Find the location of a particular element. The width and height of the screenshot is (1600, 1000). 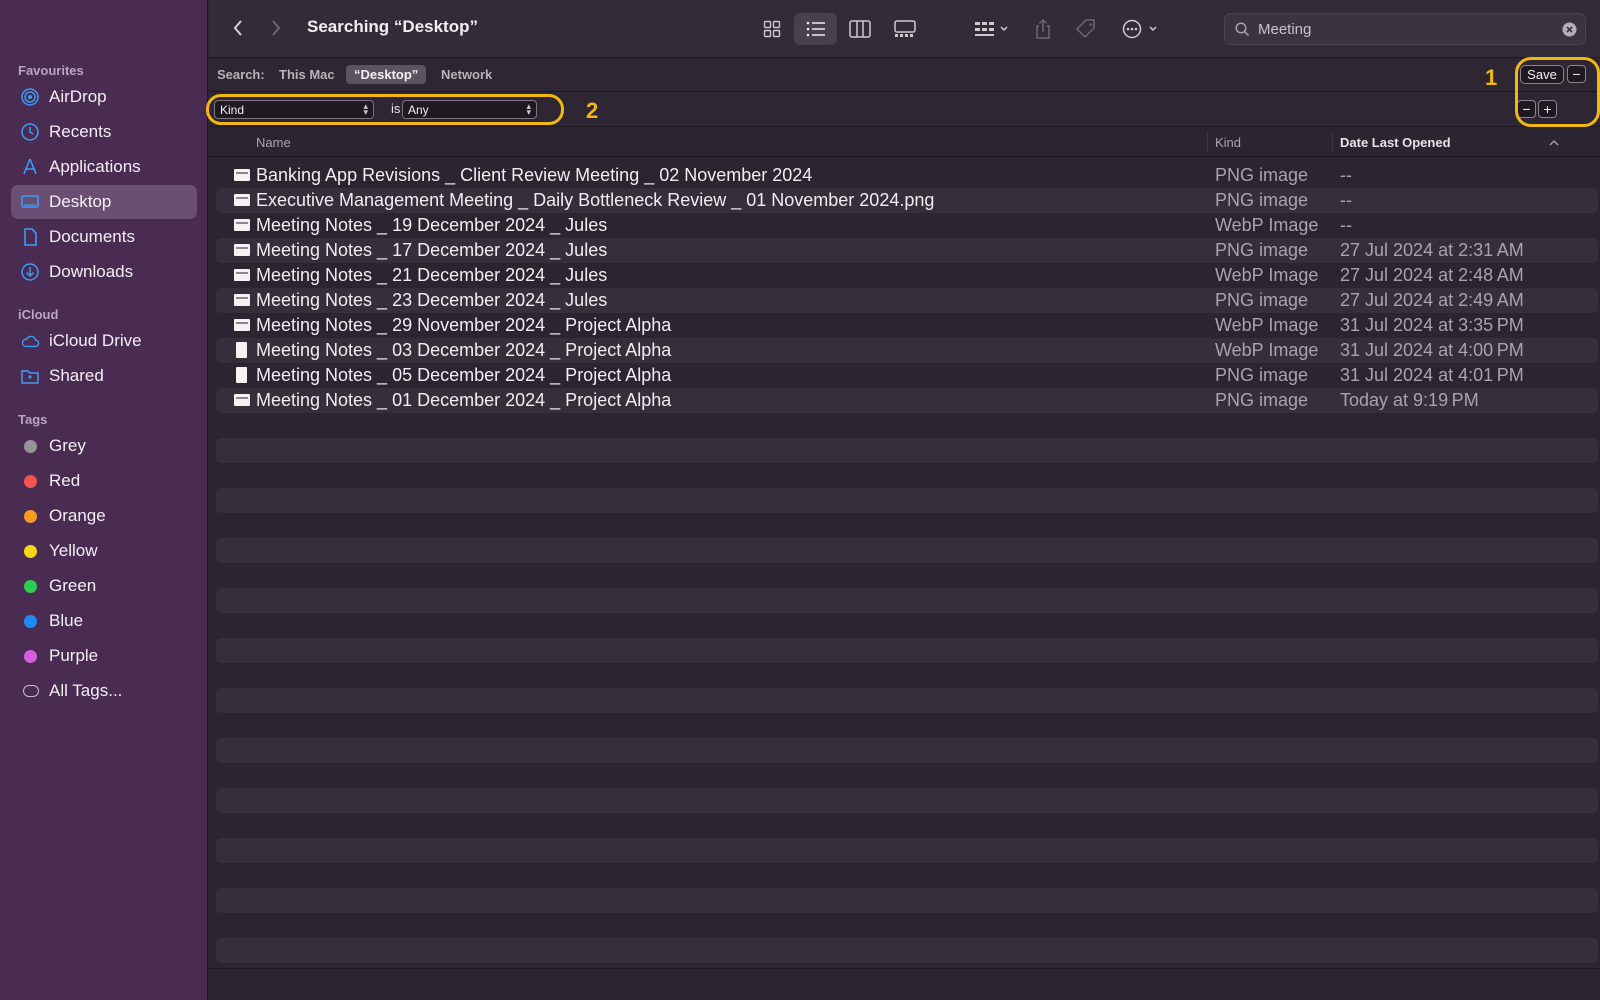

sidebar-item-desktop: Desktop is located at coordinates (104, 202).